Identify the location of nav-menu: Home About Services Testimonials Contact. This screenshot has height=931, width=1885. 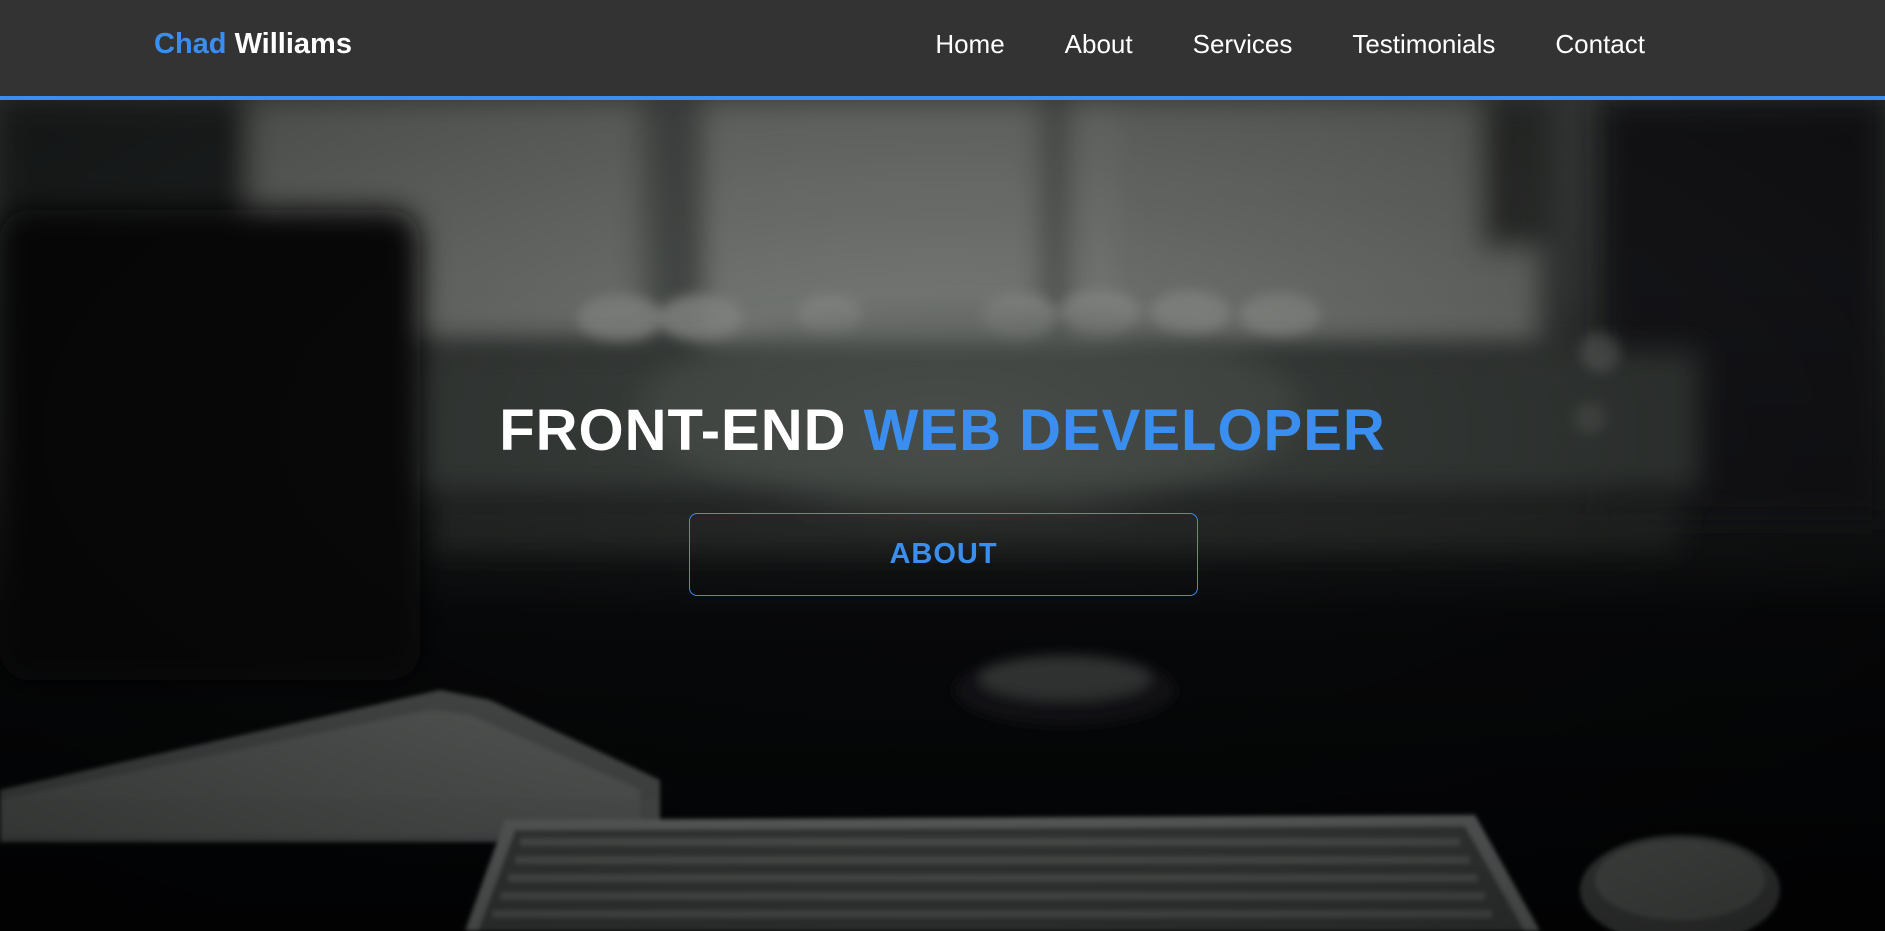
(1290, 44).